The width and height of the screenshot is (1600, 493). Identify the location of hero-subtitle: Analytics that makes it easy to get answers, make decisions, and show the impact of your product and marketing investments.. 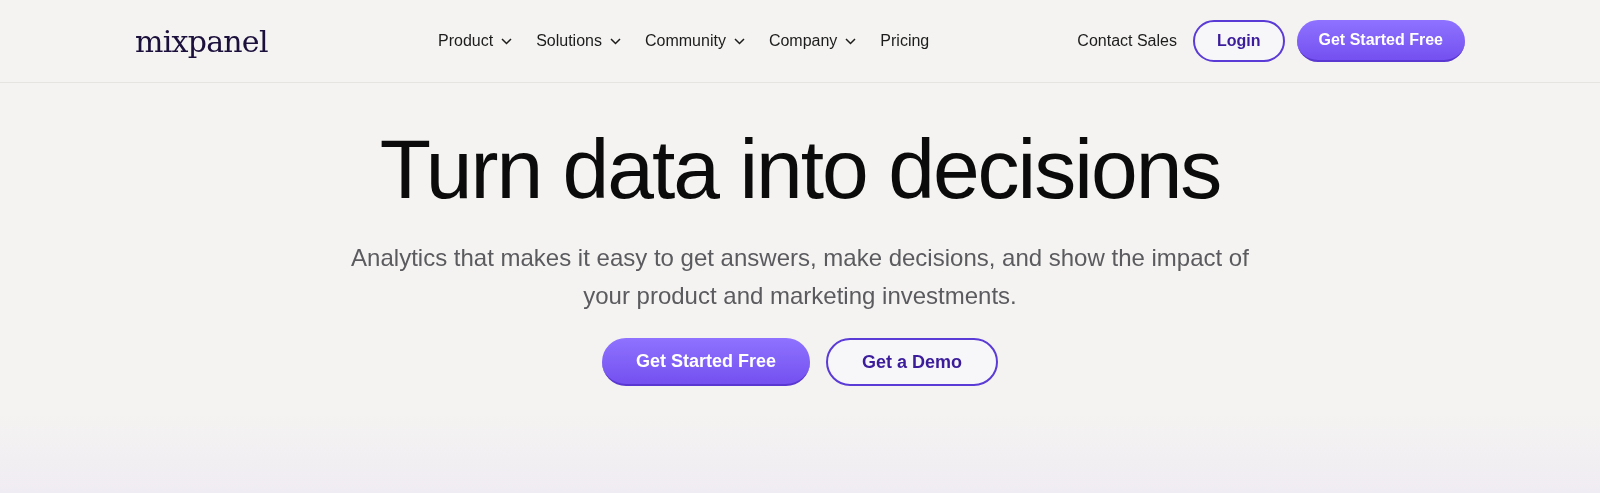
(800, 277).